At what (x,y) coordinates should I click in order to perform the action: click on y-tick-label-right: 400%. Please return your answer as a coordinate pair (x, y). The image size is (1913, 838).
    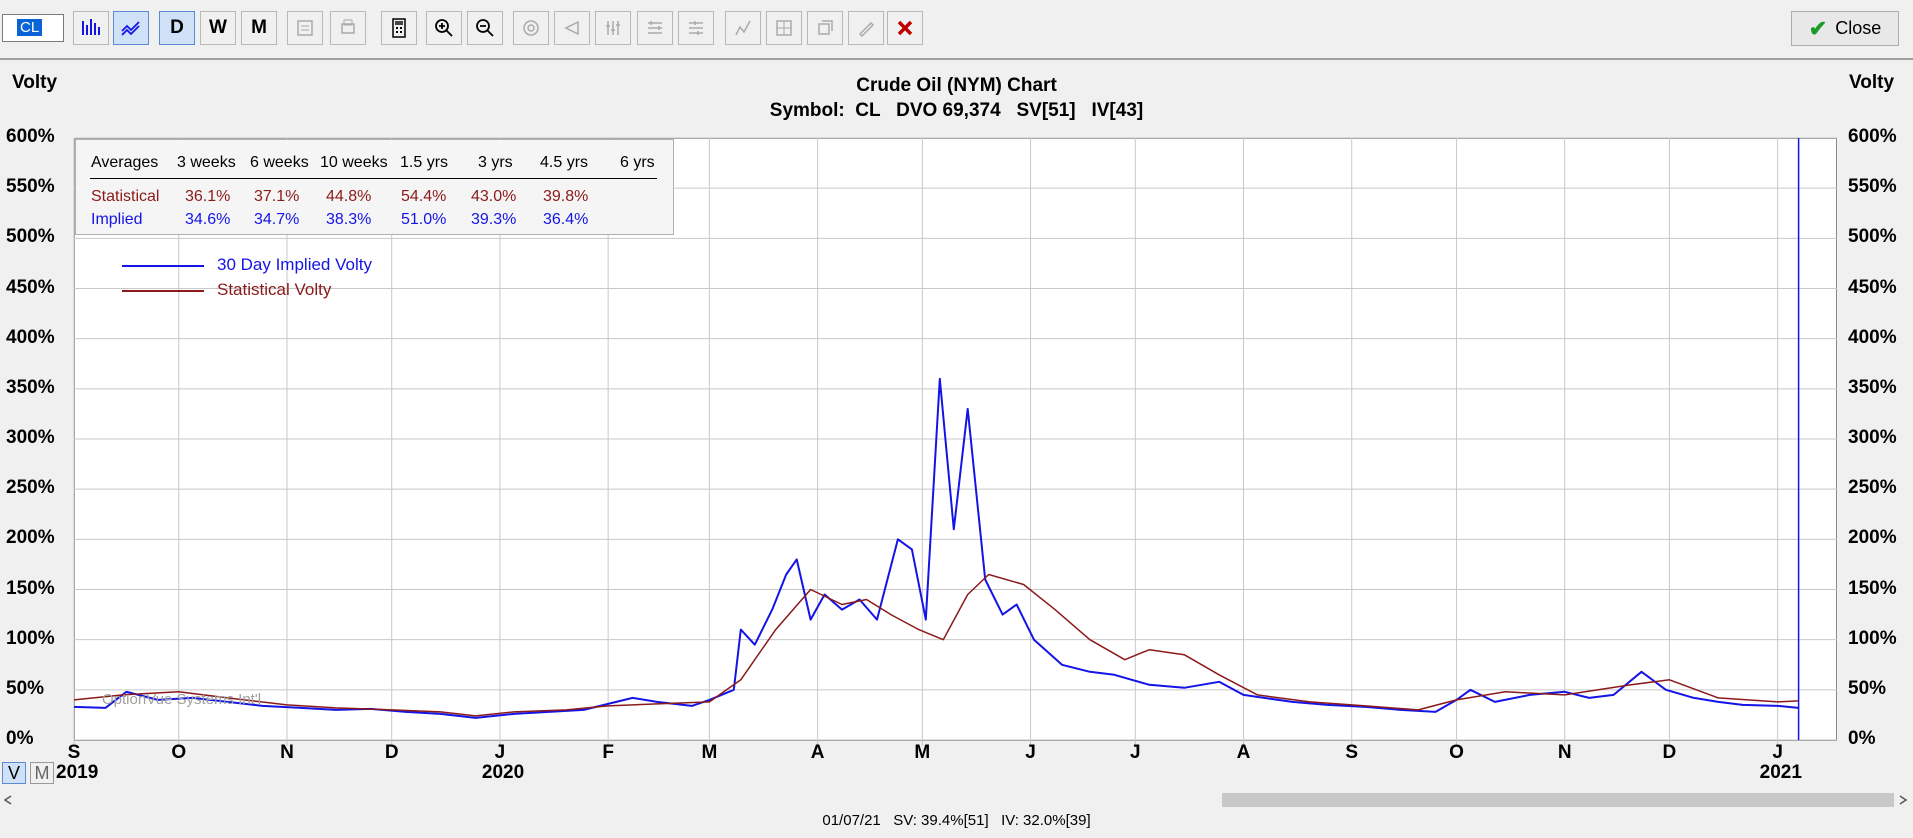
    Looking at the image, I should click on (1872, 337).